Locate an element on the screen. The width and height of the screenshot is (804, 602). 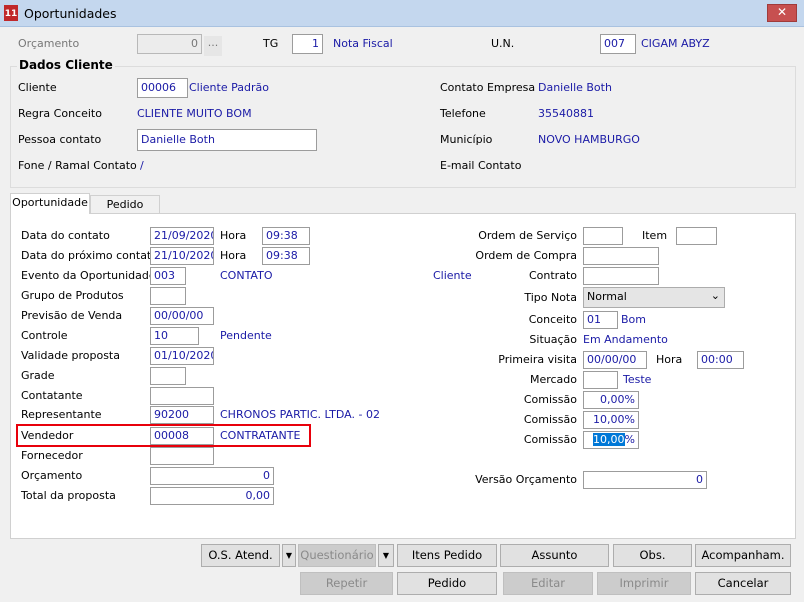
fornecedor-label: Fornecedor is located at coordinates (52, 455).